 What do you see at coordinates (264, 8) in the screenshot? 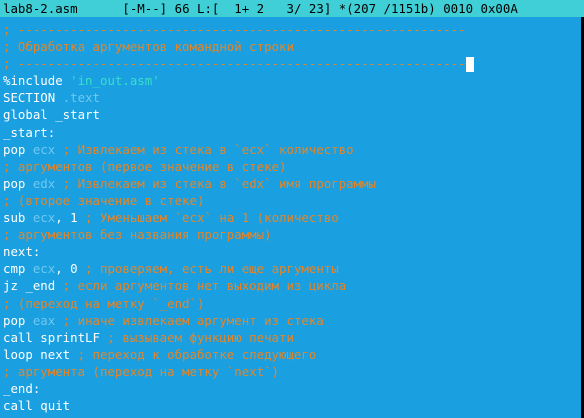
I see `line-position: L:[ 1+ 2 3/ 23]` at bounding box center [264, 8].